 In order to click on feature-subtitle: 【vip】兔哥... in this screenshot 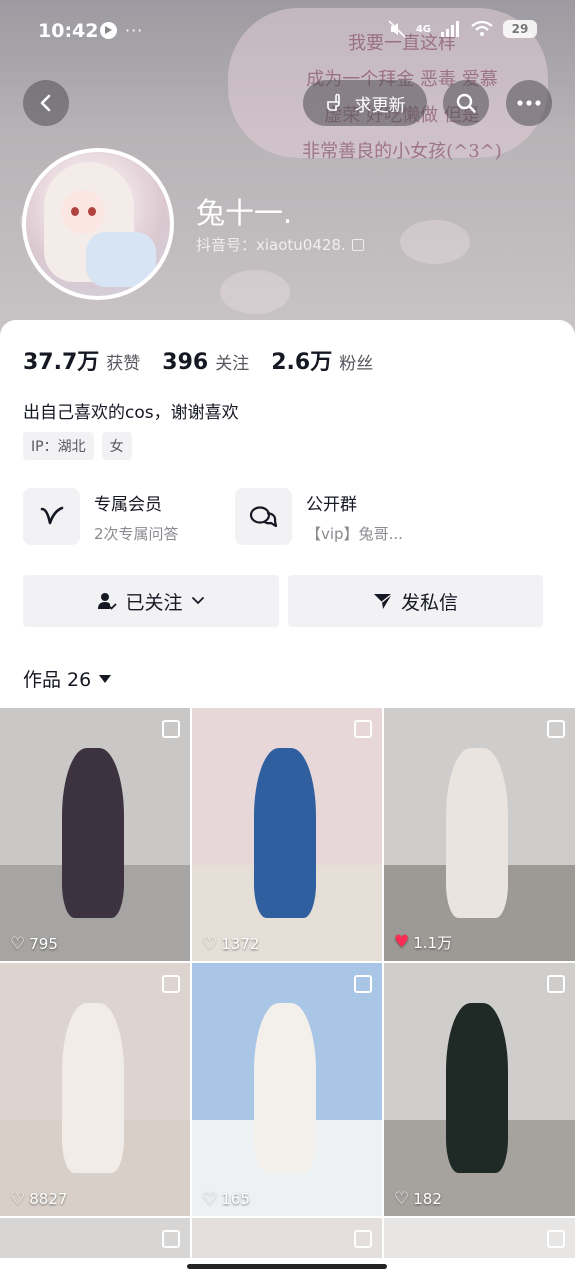, I will do `click(354, 533)`.